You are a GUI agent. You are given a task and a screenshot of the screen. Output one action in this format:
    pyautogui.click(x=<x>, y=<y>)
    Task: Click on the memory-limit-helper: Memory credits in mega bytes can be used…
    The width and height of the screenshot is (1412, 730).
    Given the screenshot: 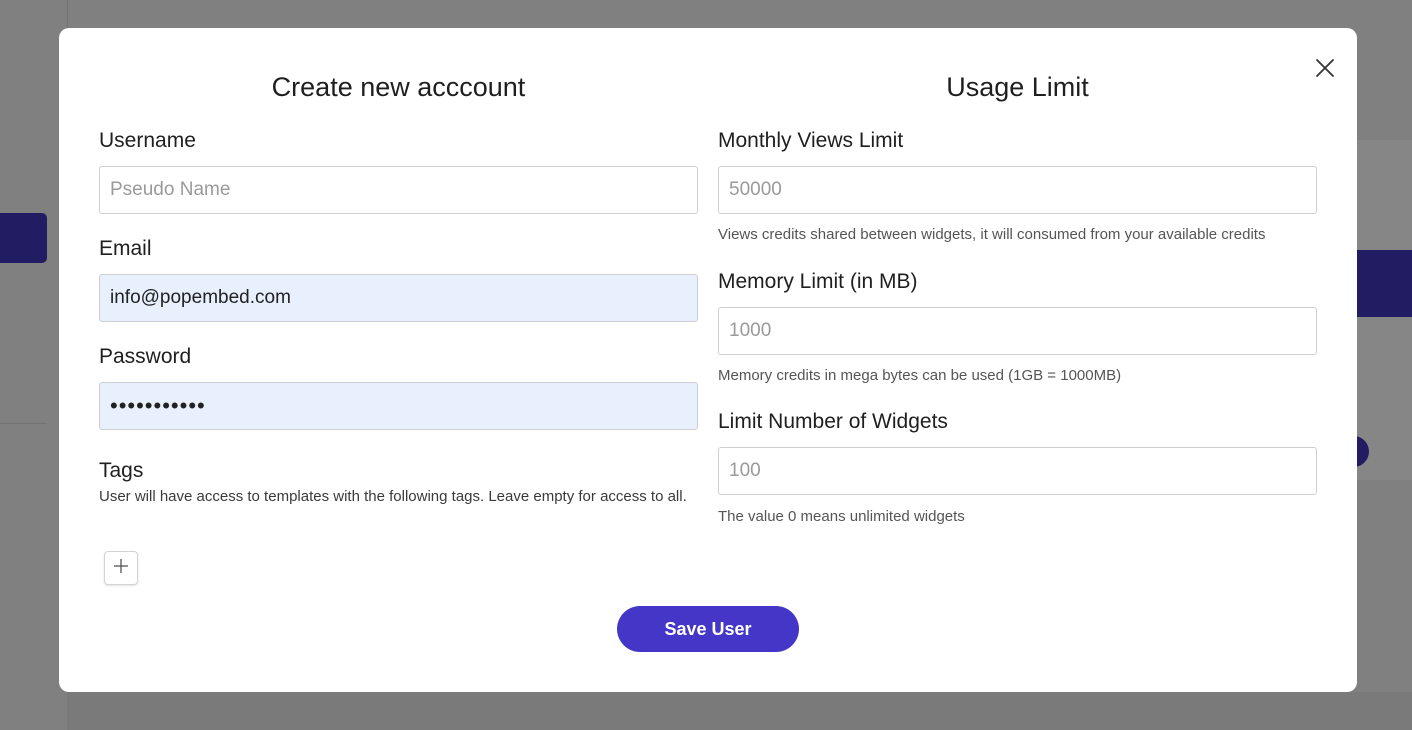 What is the action you would take?
    pyautogui.click(x=920, y=375)
    